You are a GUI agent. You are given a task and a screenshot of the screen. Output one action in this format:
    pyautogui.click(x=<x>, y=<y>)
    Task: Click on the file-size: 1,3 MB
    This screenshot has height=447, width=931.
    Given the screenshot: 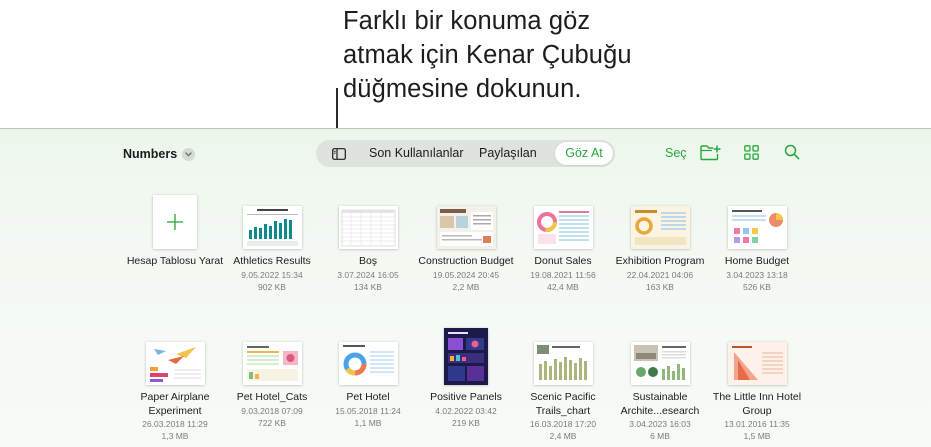 What is the action you would take?
    pyautogui.click(x=175, y=436)
    